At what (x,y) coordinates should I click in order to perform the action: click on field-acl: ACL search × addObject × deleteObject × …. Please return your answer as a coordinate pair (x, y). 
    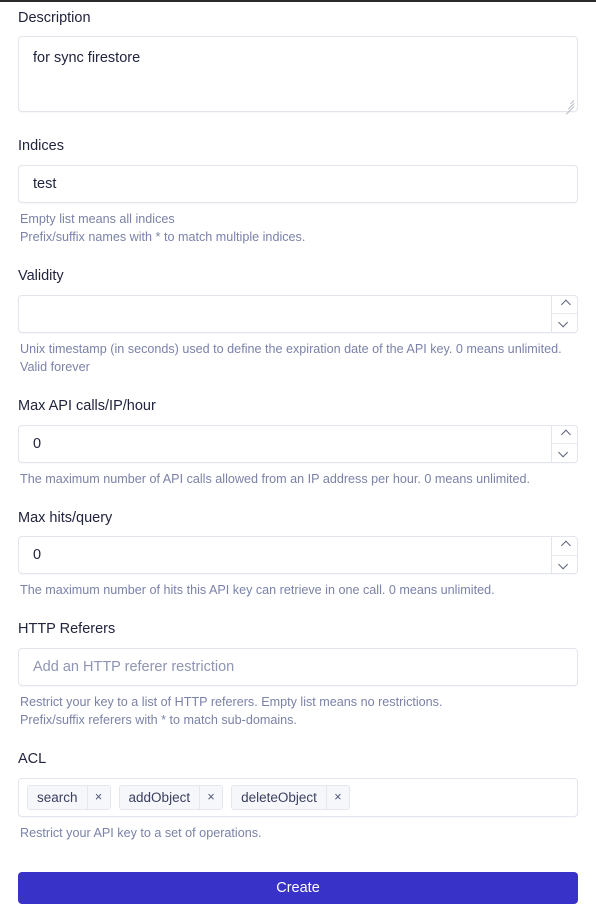
    Looking at the image, I should click on (298, 796).